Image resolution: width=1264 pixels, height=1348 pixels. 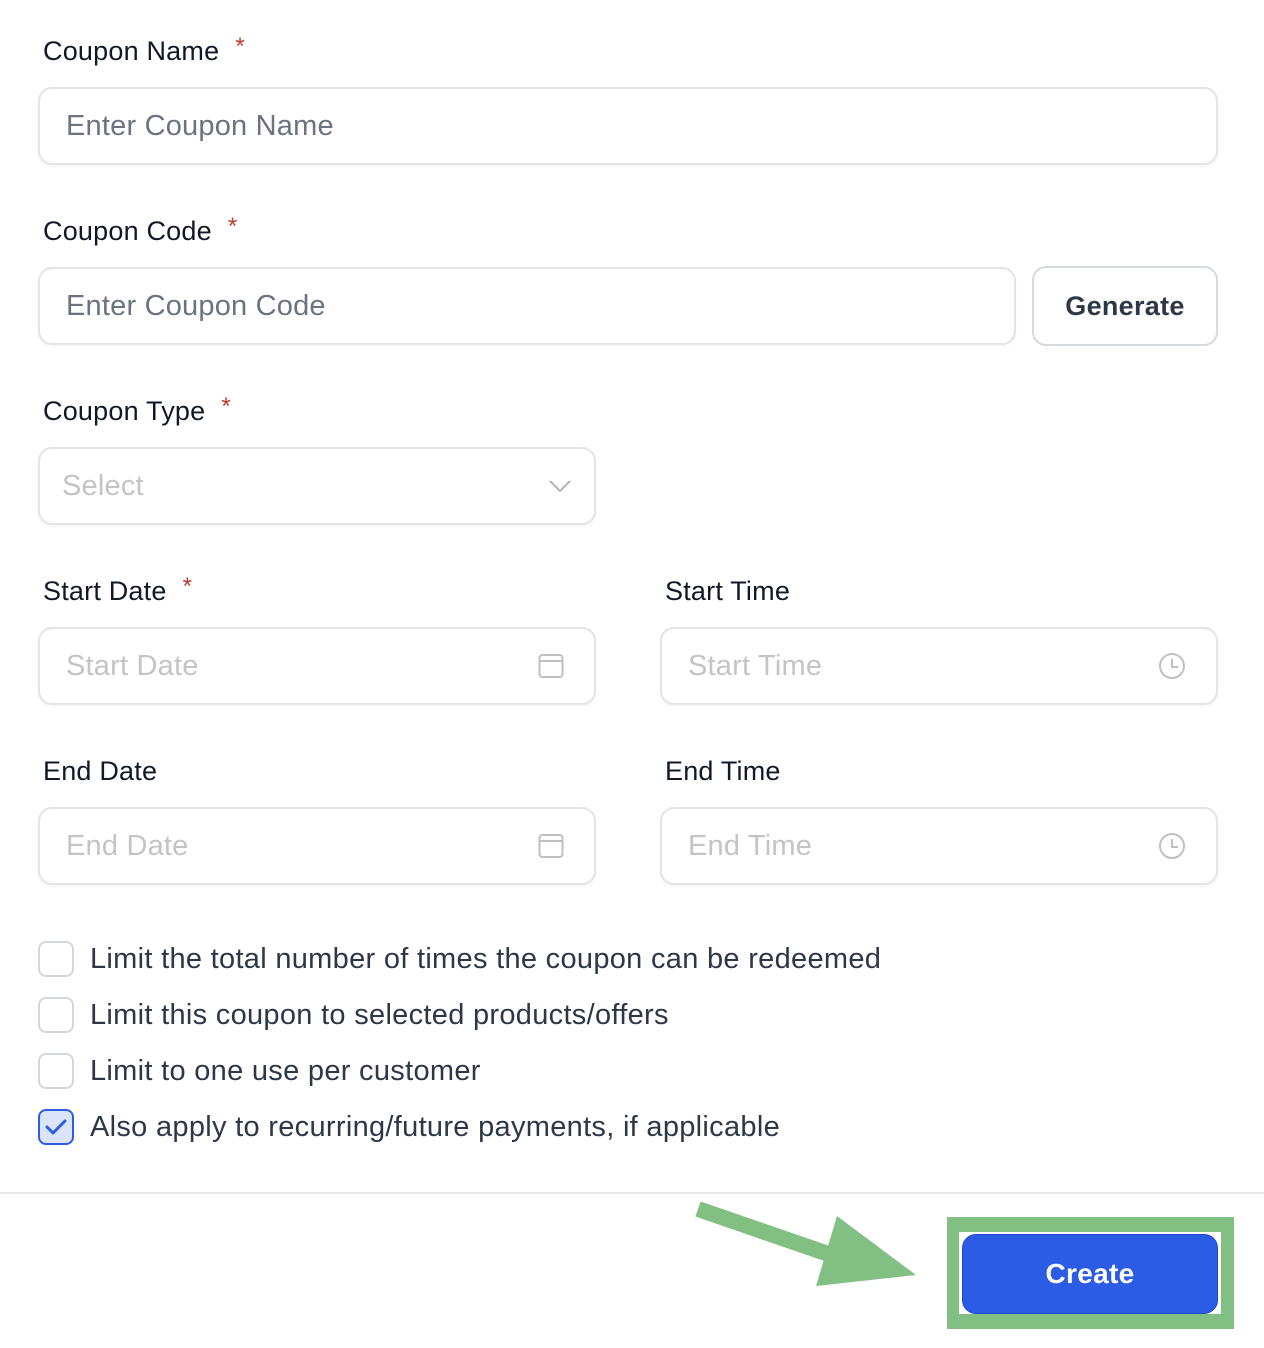 What do you see at coordinates (196, 305) in the screenshot?
I see `coupon-code-placeholder: Enter Coupon Code` at bounding box center [196, 305].